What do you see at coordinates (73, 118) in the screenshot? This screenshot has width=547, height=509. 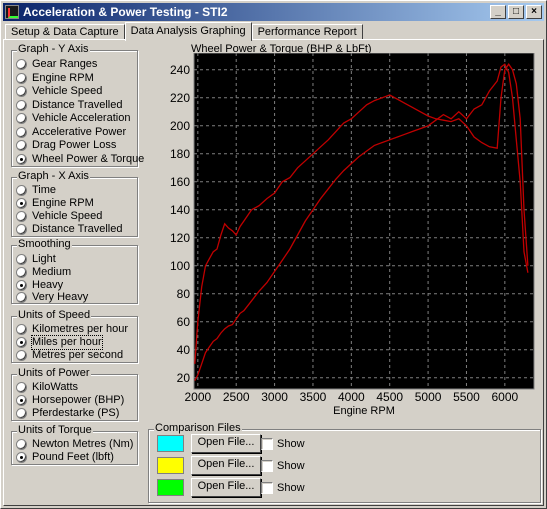 I see `radio-vehicle-acceleration: Vehicle Acceleration` at bounding box center [73, 118].